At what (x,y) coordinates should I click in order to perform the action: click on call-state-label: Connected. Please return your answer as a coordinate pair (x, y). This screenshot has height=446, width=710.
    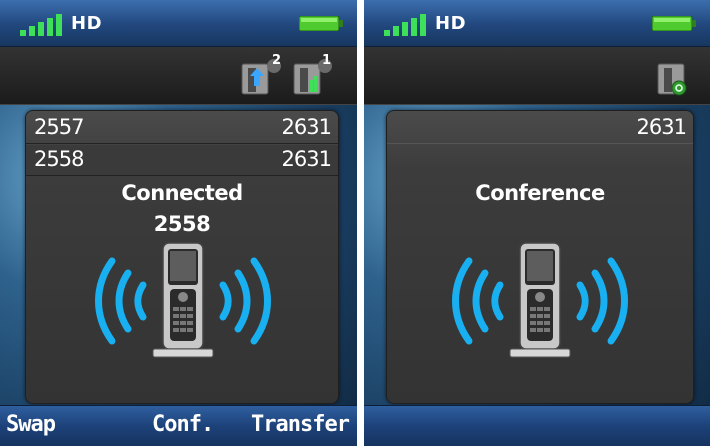
    Looking at the image, I should click on (182, 193).